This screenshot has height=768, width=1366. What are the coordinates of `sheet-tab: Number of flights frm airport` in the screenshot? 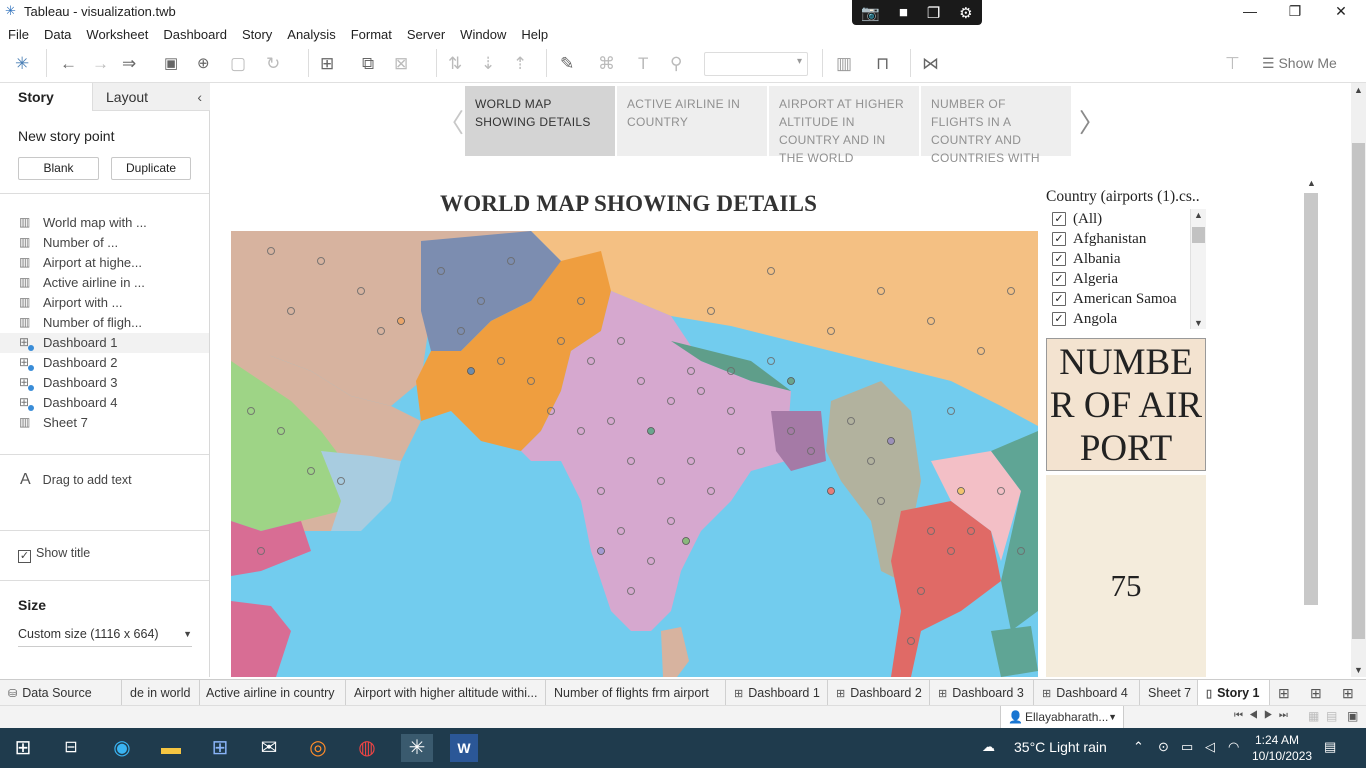 It's located at (636, 692).